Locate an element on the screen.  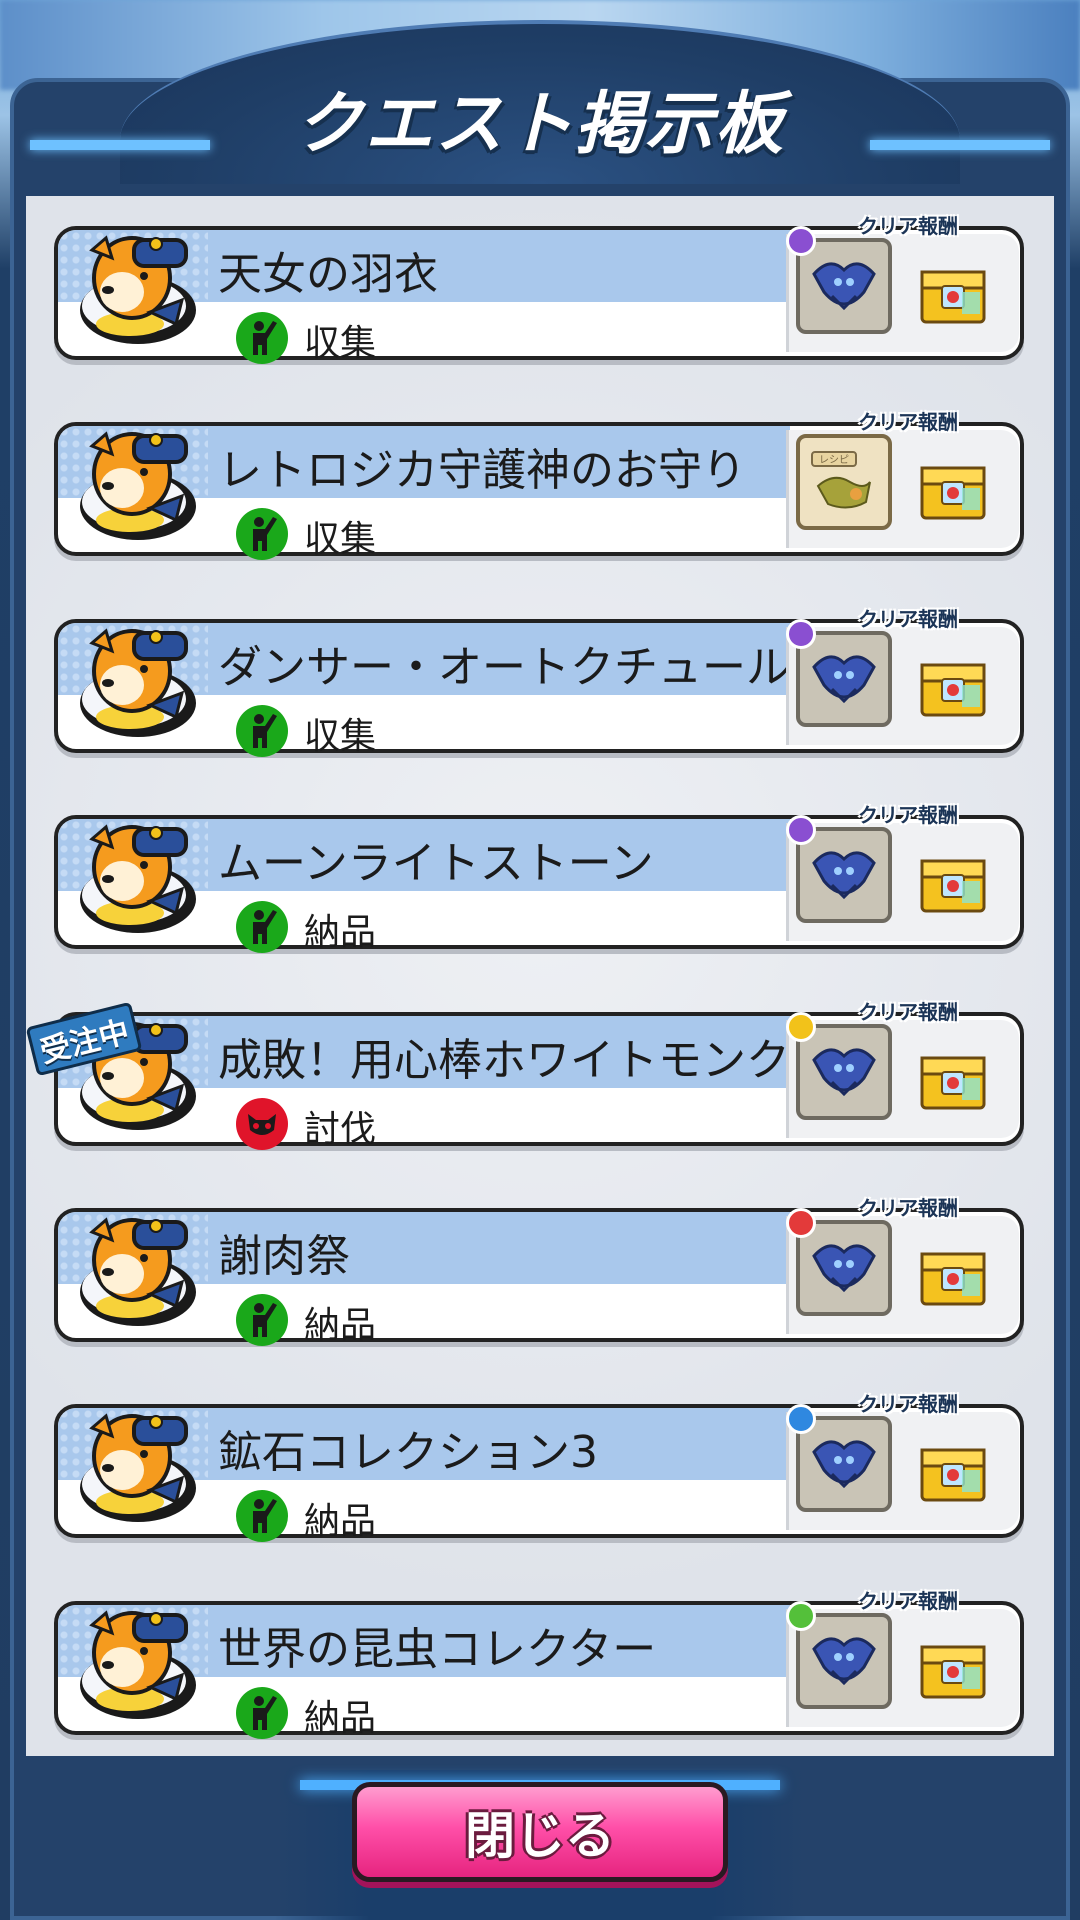
quest-card: 鉱石コレクション3 納品 クリア報酬 is located at coordinates (539, 1467).